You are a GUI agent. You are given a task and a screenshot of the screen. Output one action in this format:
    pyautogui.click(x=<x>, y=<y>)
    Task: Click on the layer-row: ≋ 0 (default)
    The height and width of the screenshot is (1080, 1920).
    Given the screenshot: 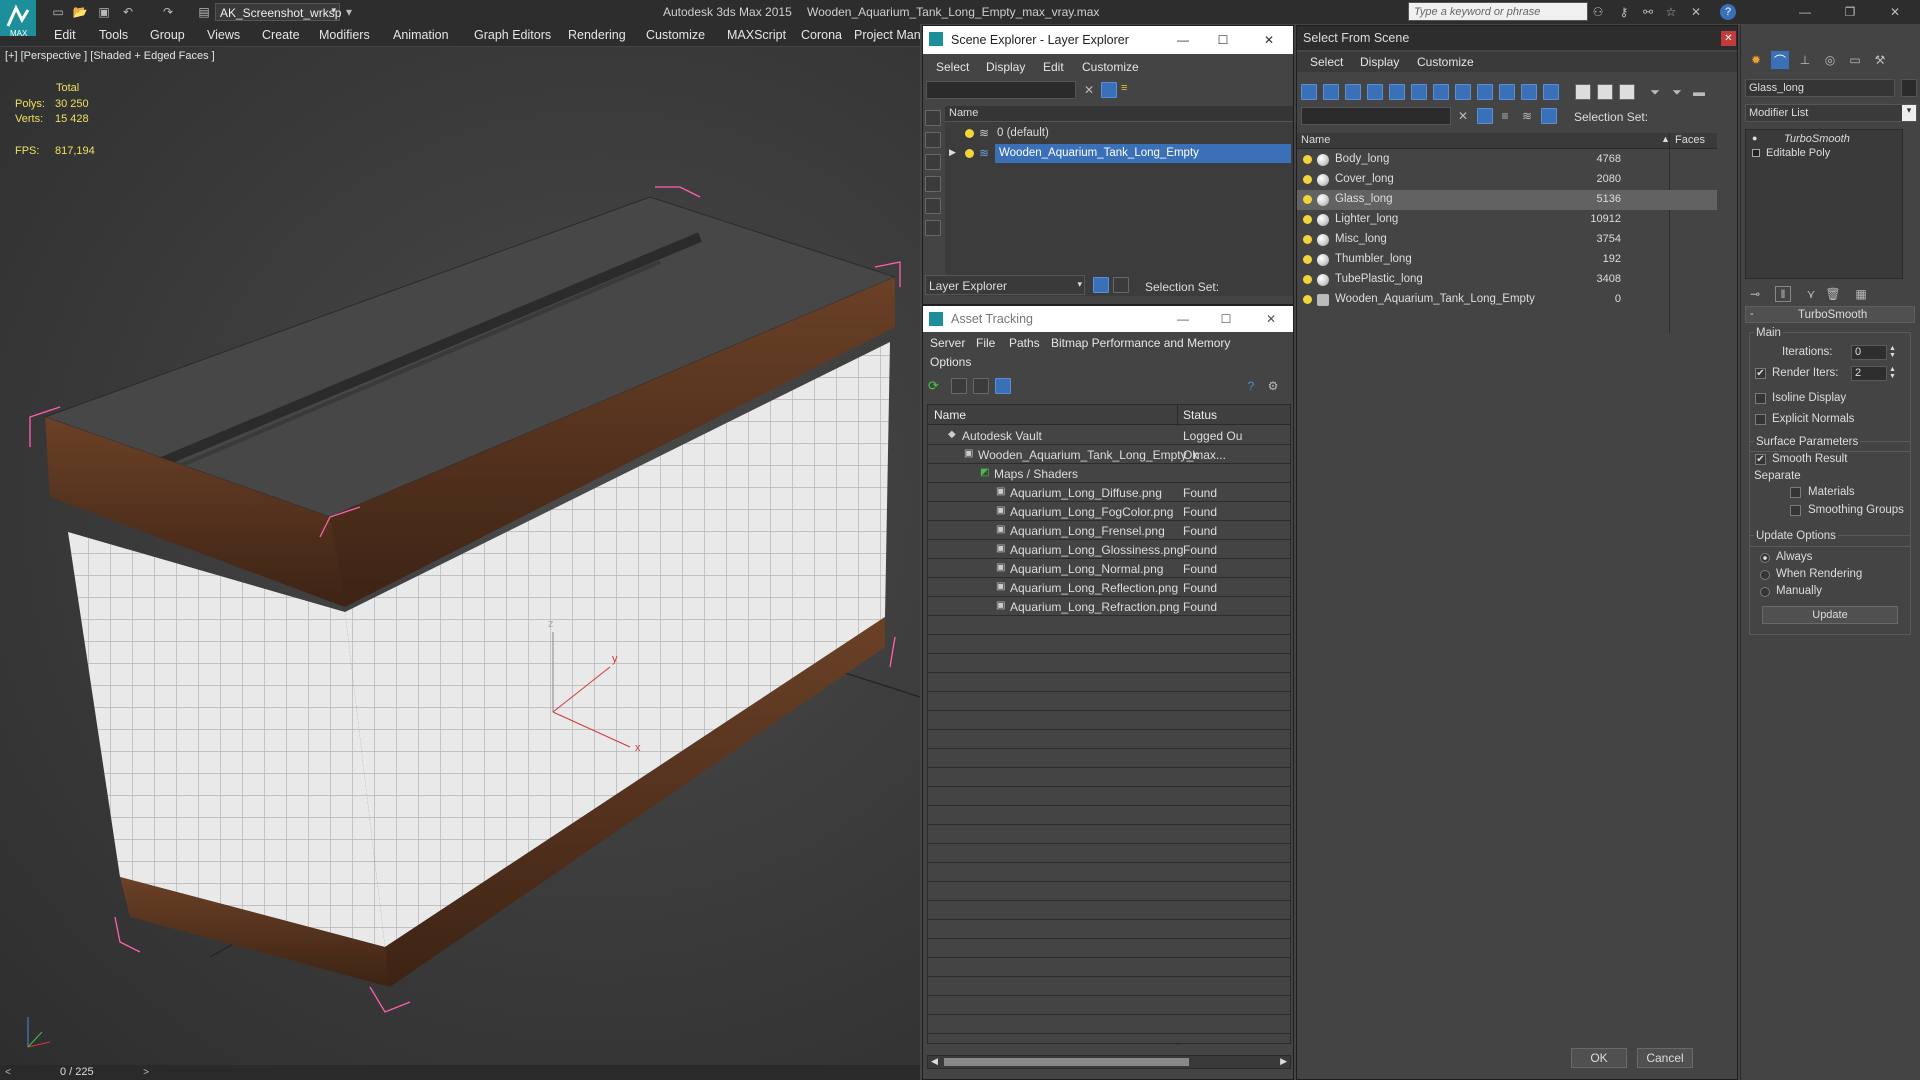 What is the action you would take?
    pyautogui.click(x=1119, y=134)
    